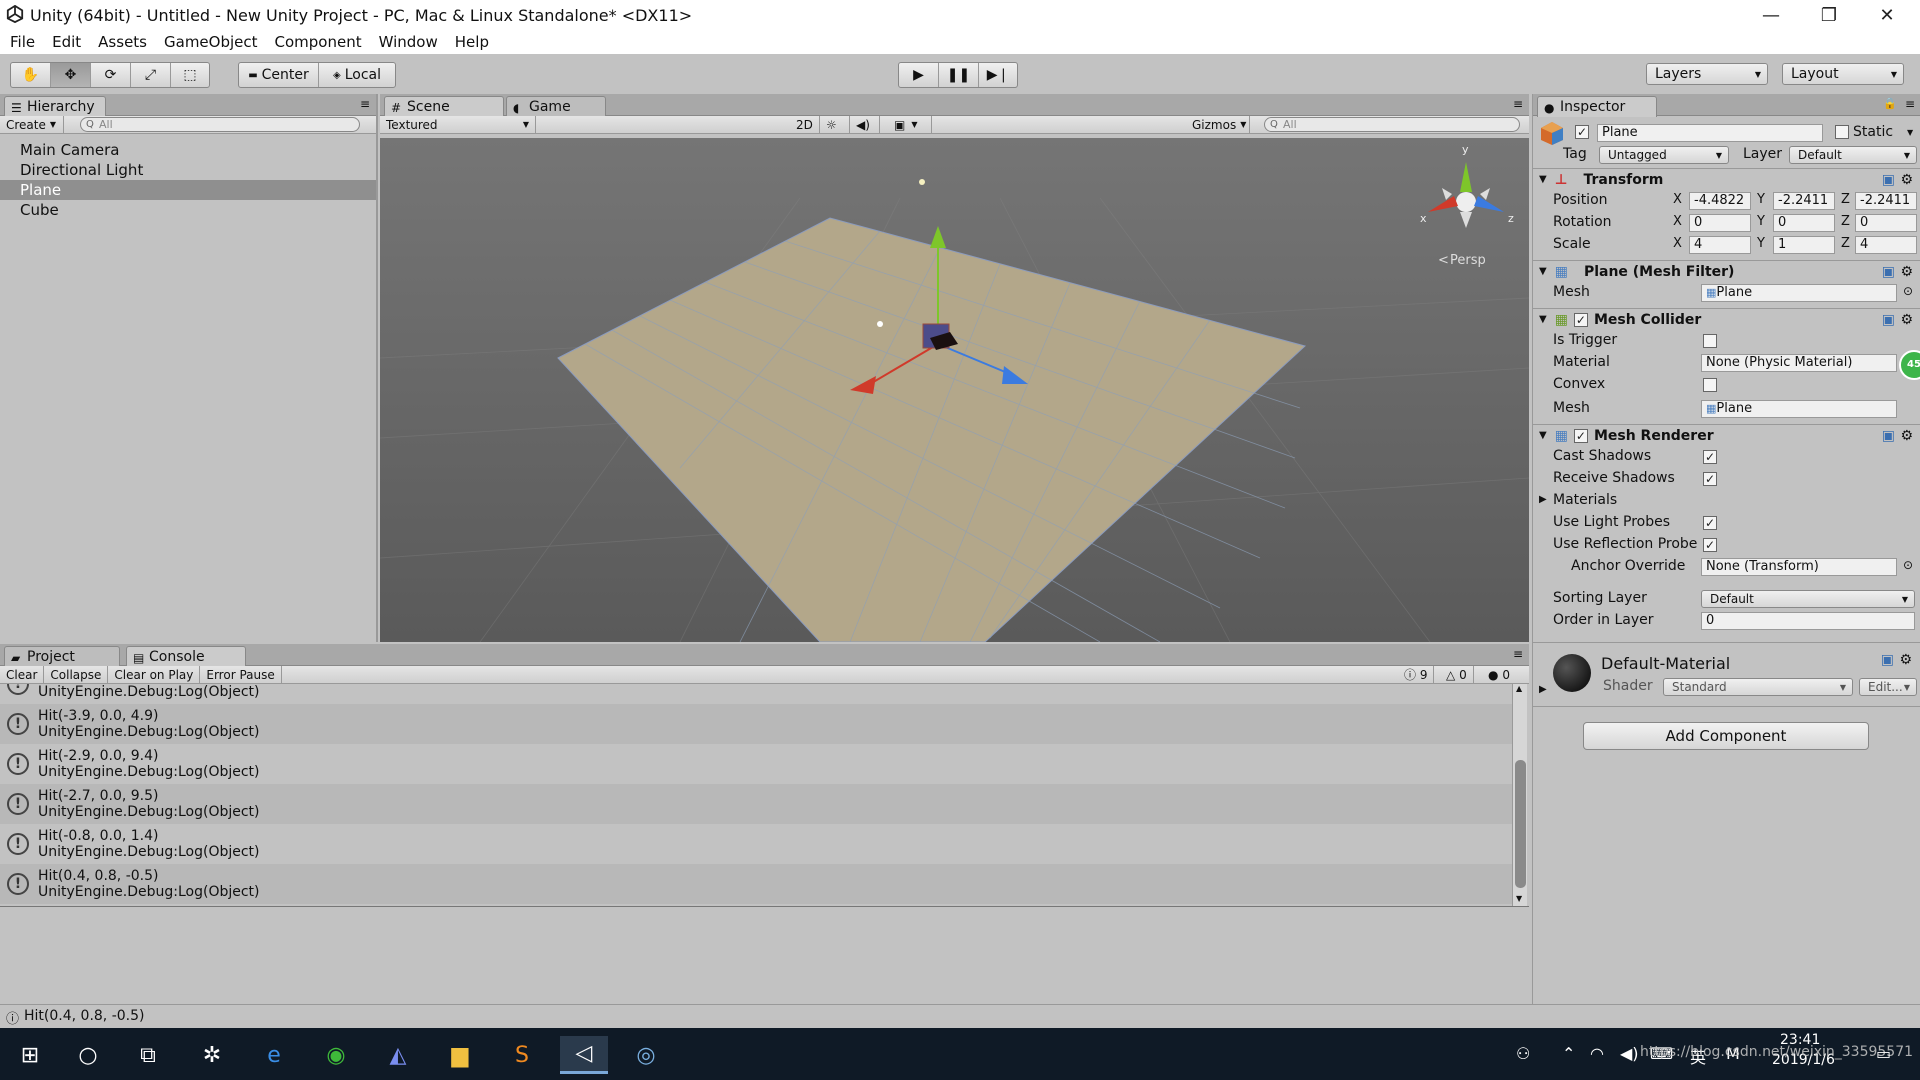 This screenshot has width=1920, height=1080. I want to click on log-count-toggle: ⓘ 9, so click(1416, 674).